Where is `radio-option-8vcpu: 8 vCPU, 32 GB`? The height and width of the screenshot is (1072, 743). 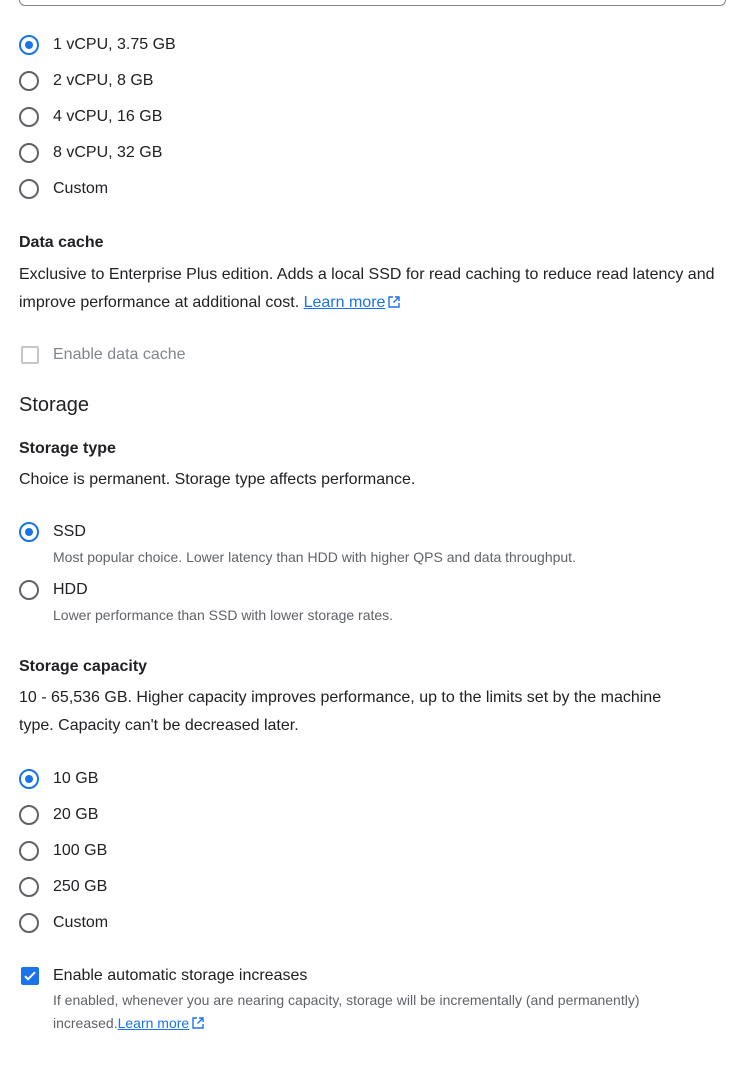 radio-option-8vcpu: 8 vCPU, 32 GB is located at coordinates (90, 153).